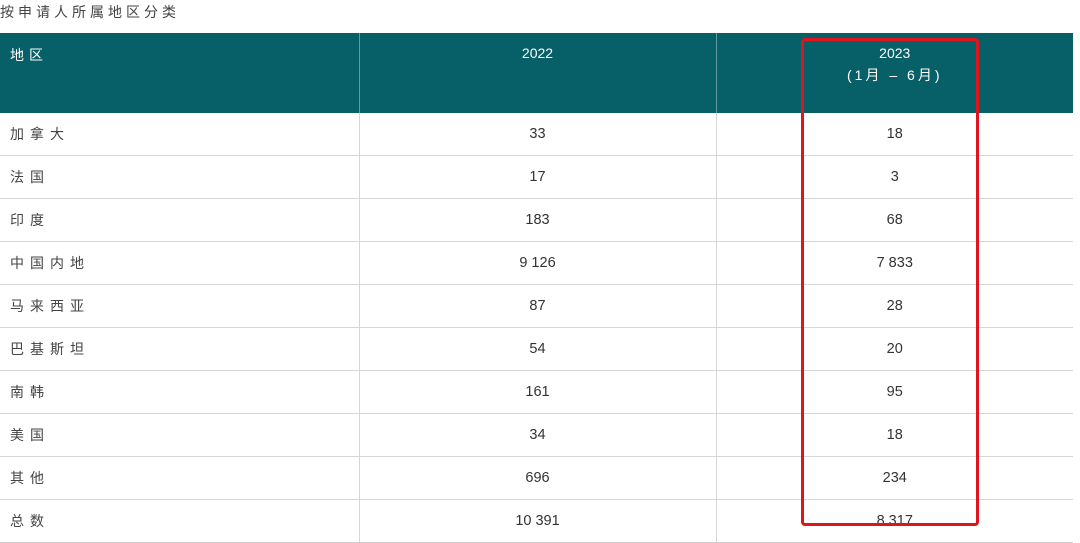 This screenshot has height=543, width=1080. Describe the element at coordinates (180, 177) in the screenshot. I see `row-region: 法国` at that location.